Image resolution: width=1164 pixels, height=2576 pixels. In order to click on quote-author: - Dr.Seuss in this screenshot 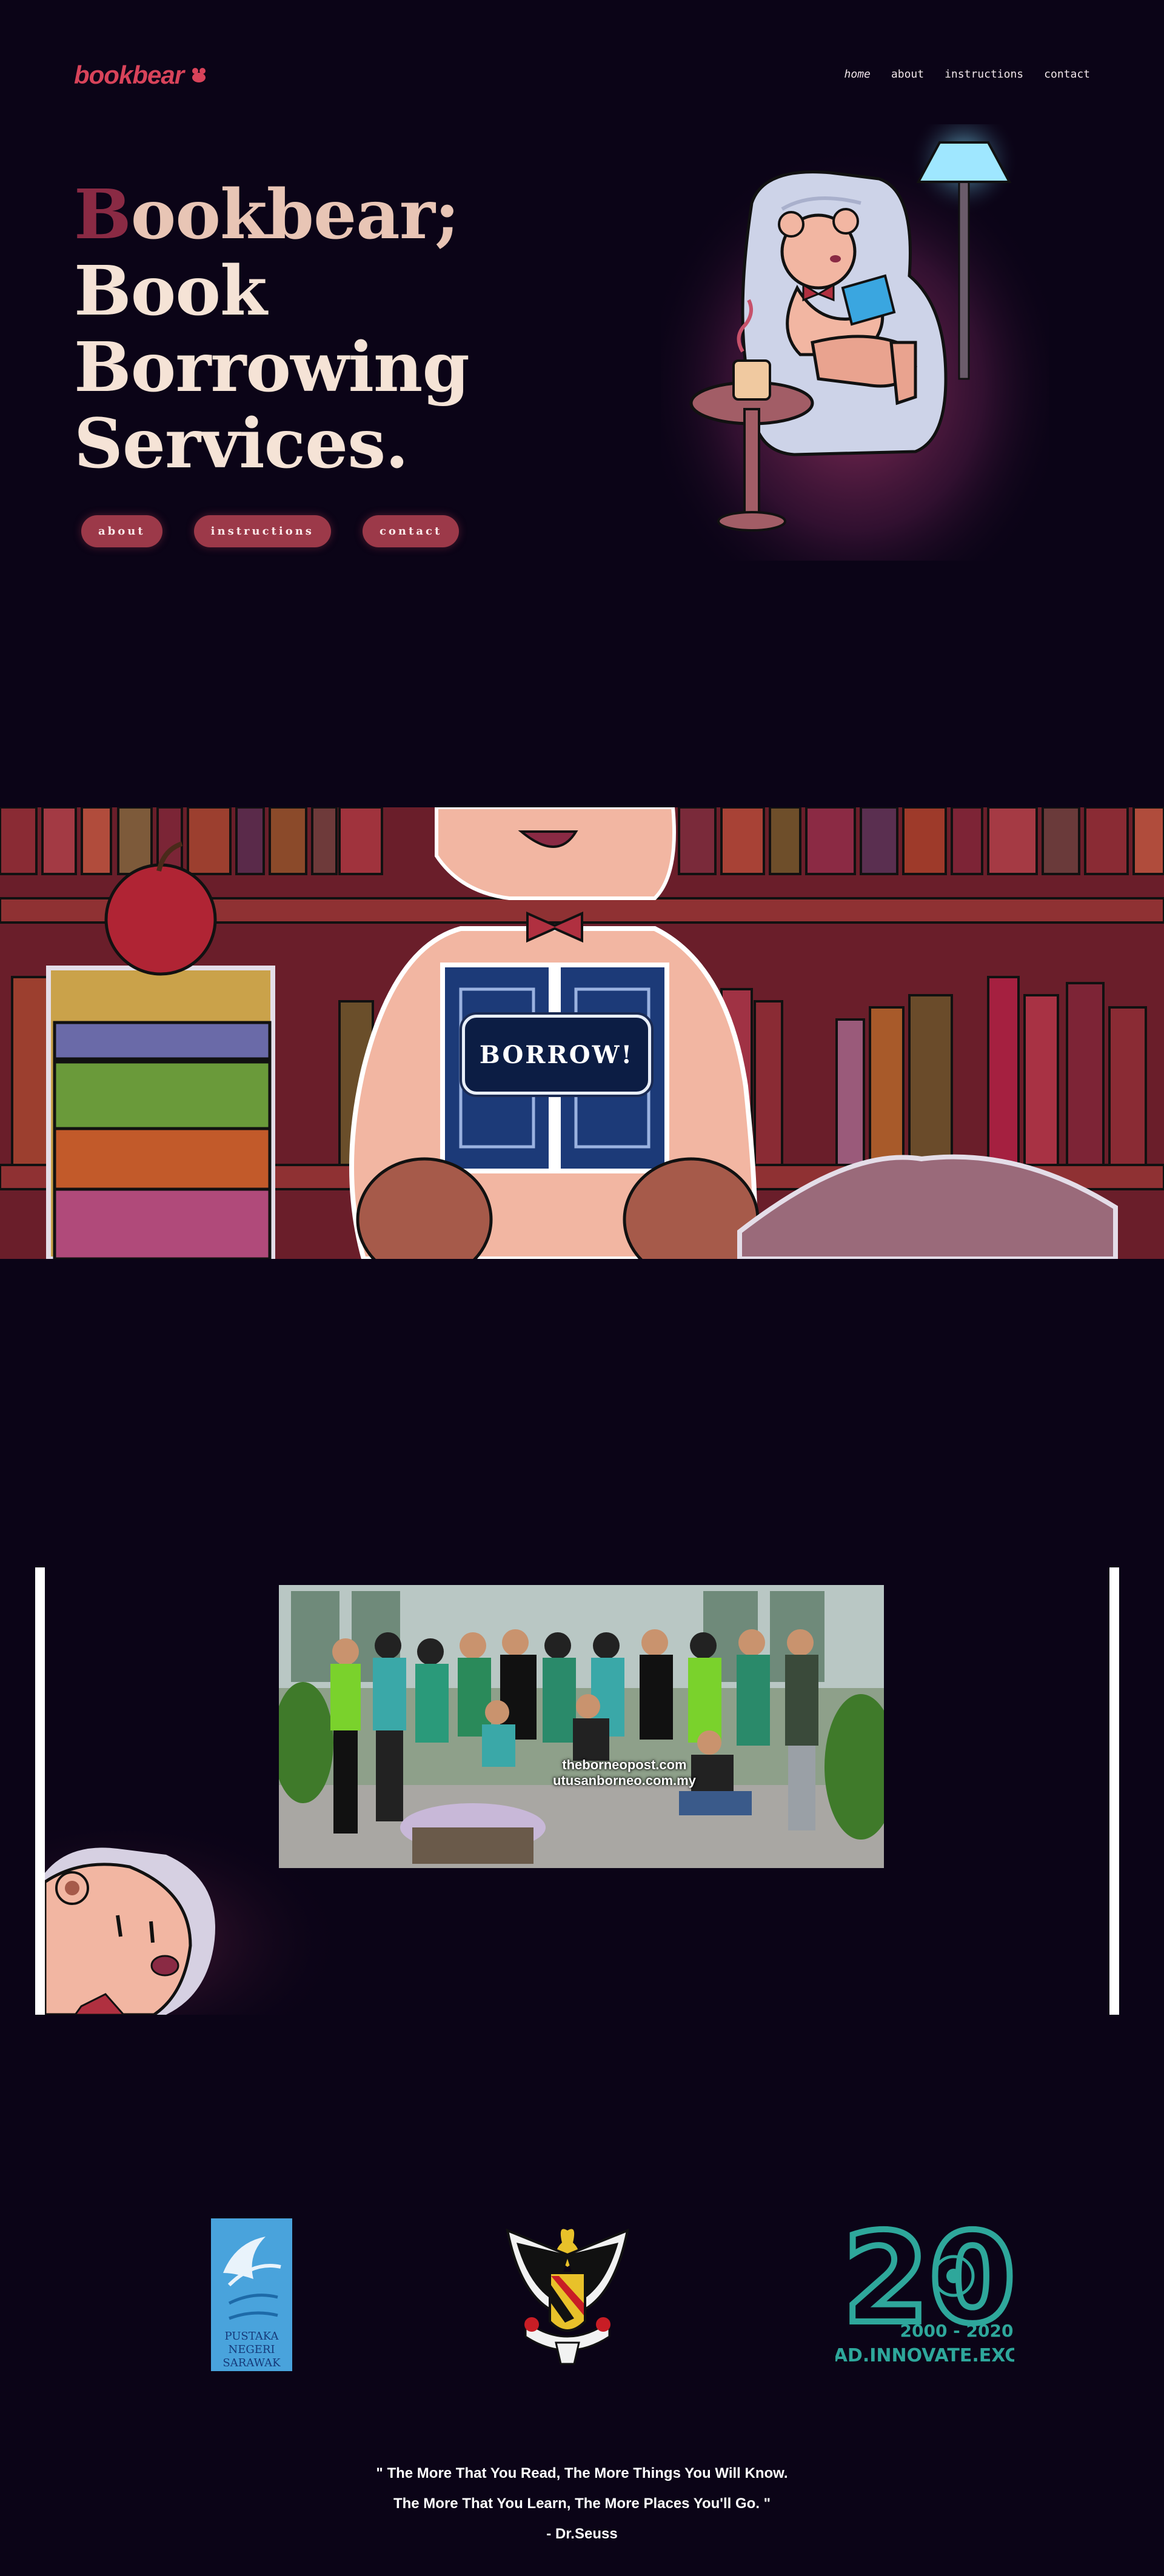, I will do `click(582, 2534)`.